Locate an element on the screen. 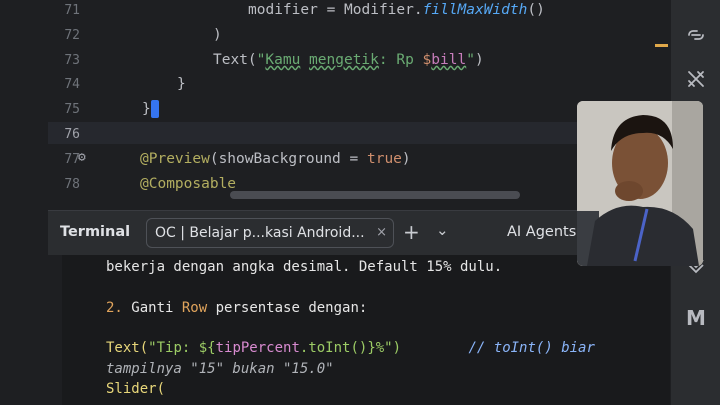  terminal-token: "Tip: ${ is located at coordinates (182, 348).